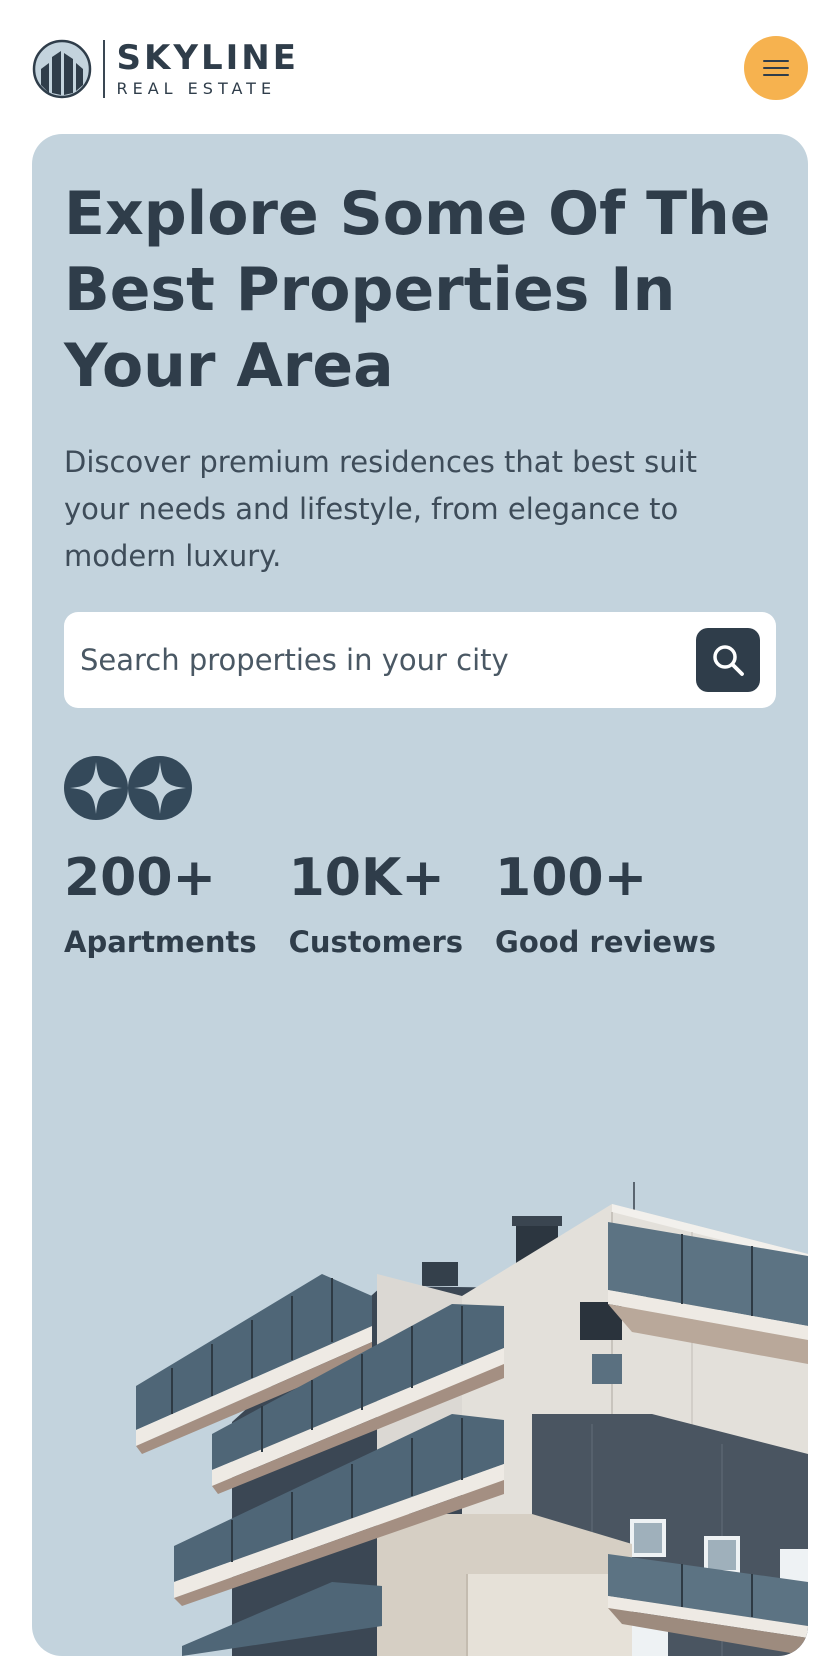 This screenshot has height=1680, width=840. What do you see at coordinates (62, 69) in the screenshot?
I see `building-icon` at bounding box center [62, 69].